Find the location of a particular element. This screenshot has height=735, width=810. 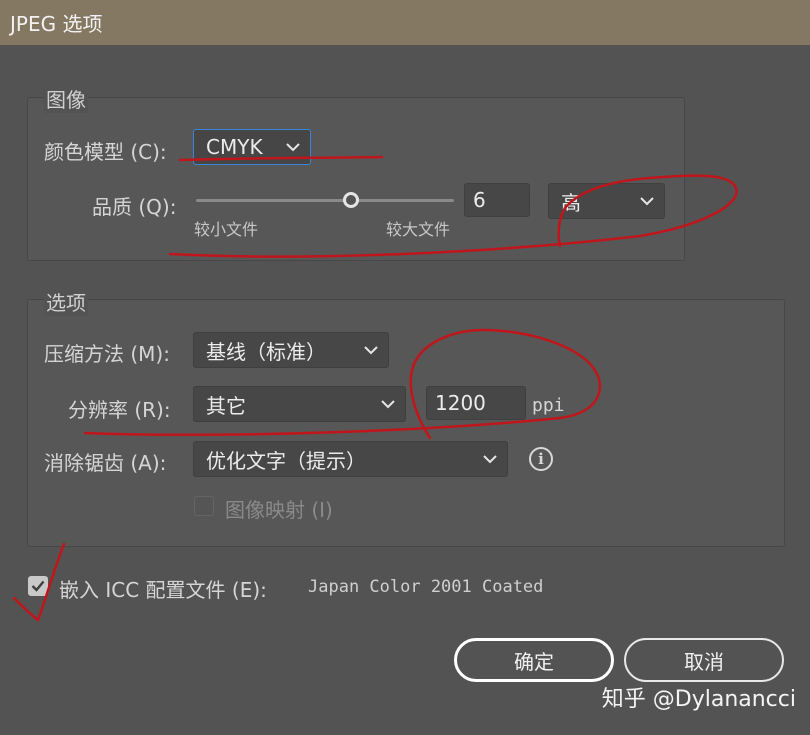

quality-label: 品质 (Q): is located at coordinates (134, 207).